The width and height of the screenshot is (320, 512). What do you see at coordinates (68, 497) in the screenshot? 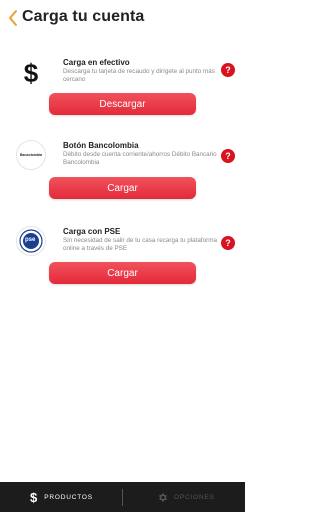
I see `nav-label-products: PRODUCTOS` at bounding box center [68, 497].